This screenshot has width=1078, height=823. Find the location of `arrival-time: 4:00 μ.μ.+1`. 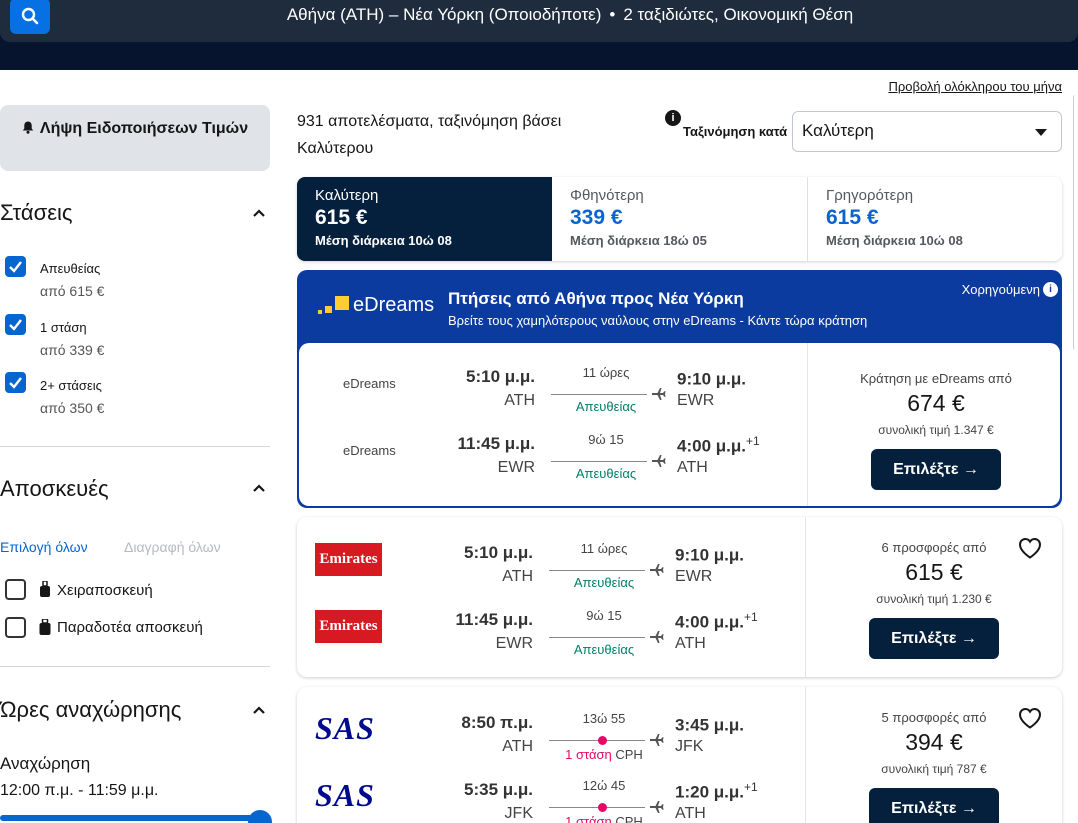

arrival-time: 4:00 μ.μ.+1 is located at coordinates (716, 621).